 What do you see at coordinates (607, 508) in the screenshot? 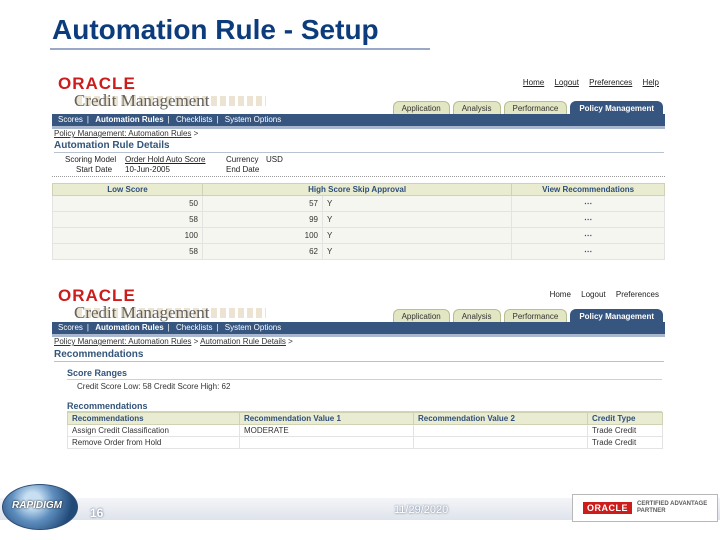
I see `partner-oracle-logo: ORACLE` at bounding box center [607, 508].